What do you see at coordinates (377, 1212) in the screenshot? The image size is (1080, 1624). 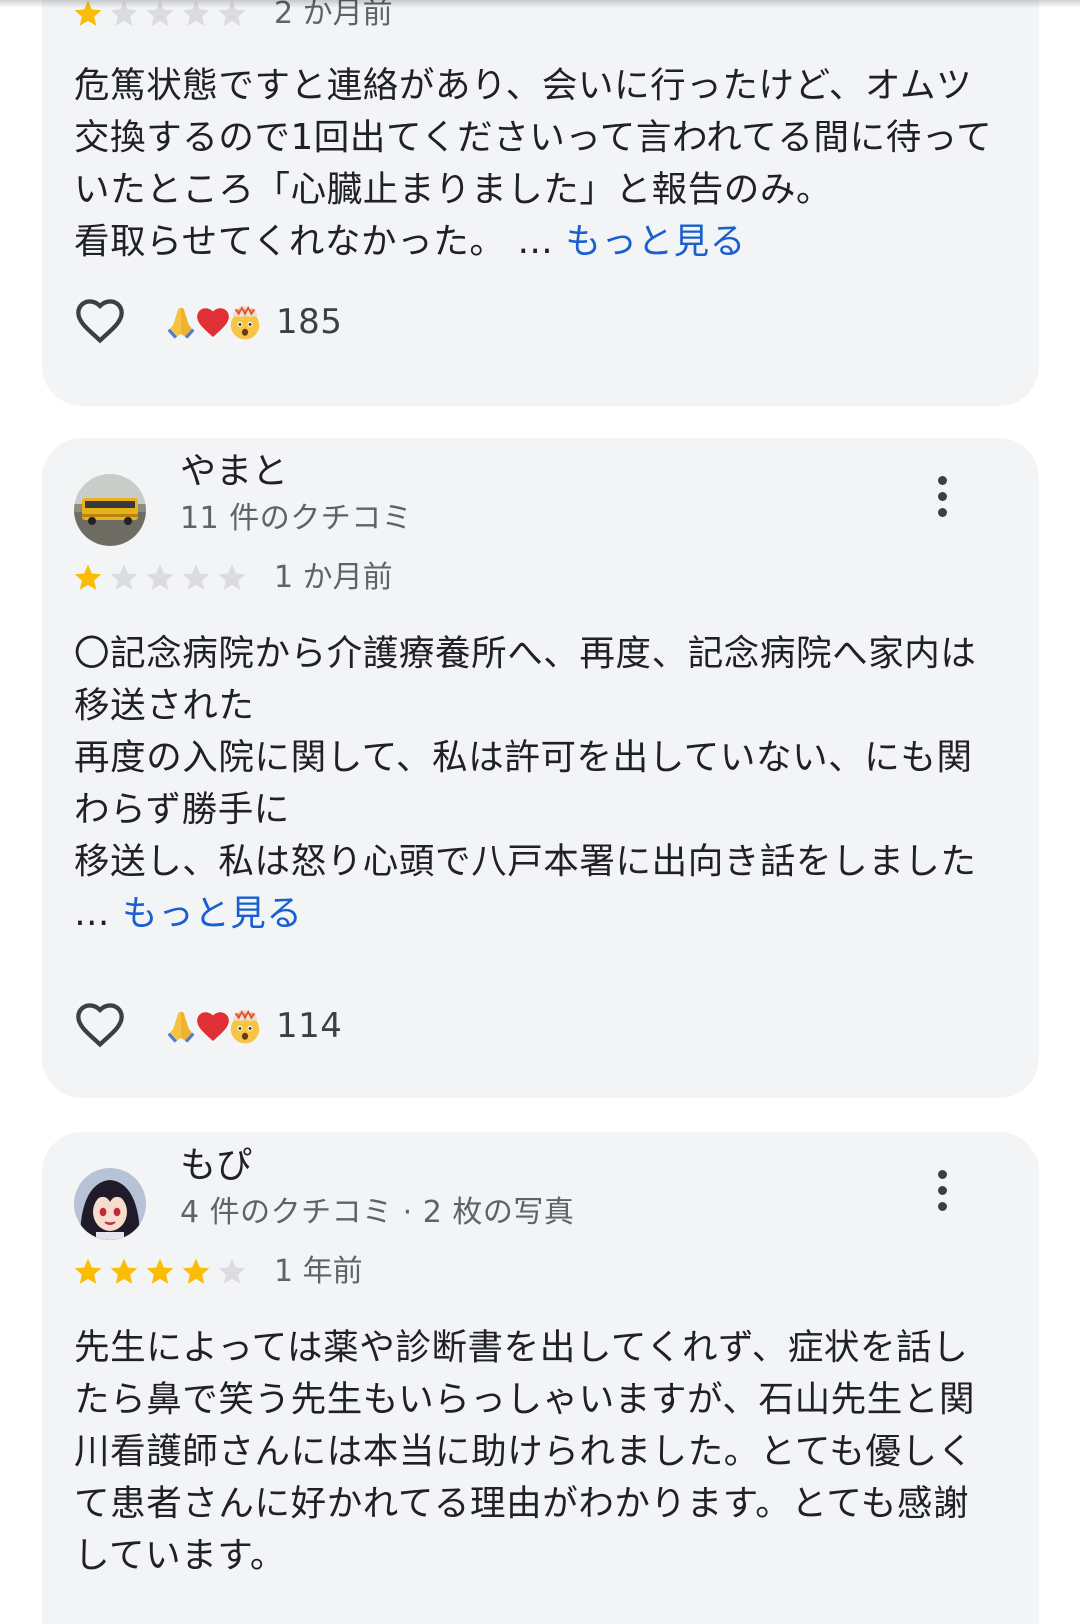 I see `reviewer-meta: 4 件のクチコミ · 2 枚の写真` at bounding box center [377, 1212].